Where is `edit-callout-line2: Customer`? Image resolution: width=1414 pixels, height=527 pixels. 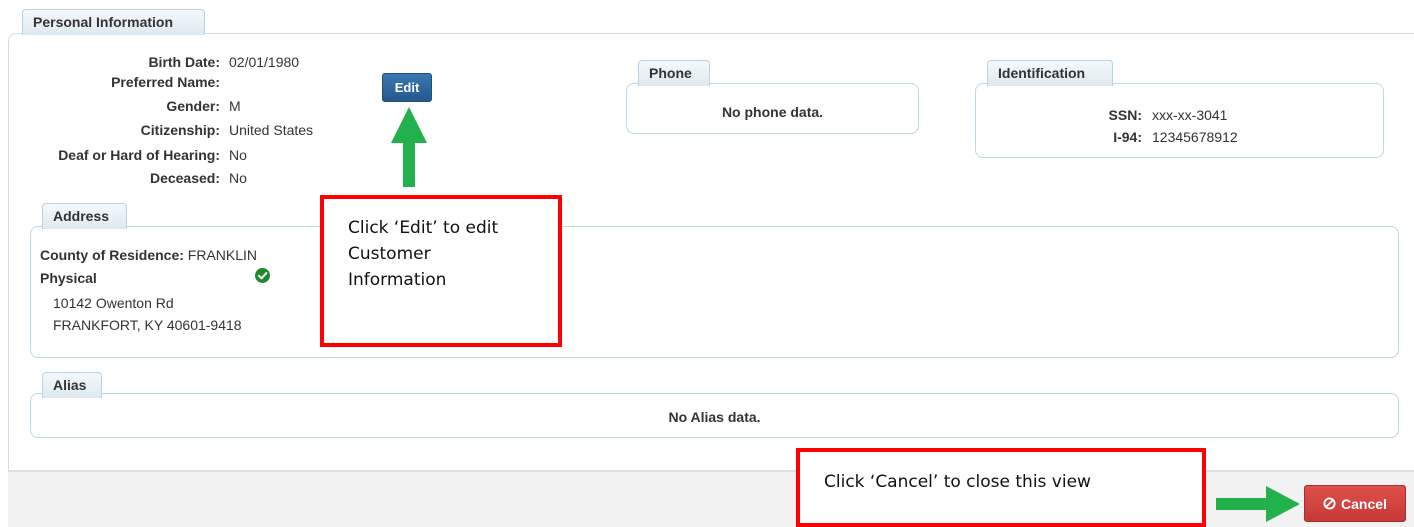
edit-callout-line2: Customer is located at coordinates (389, 254).